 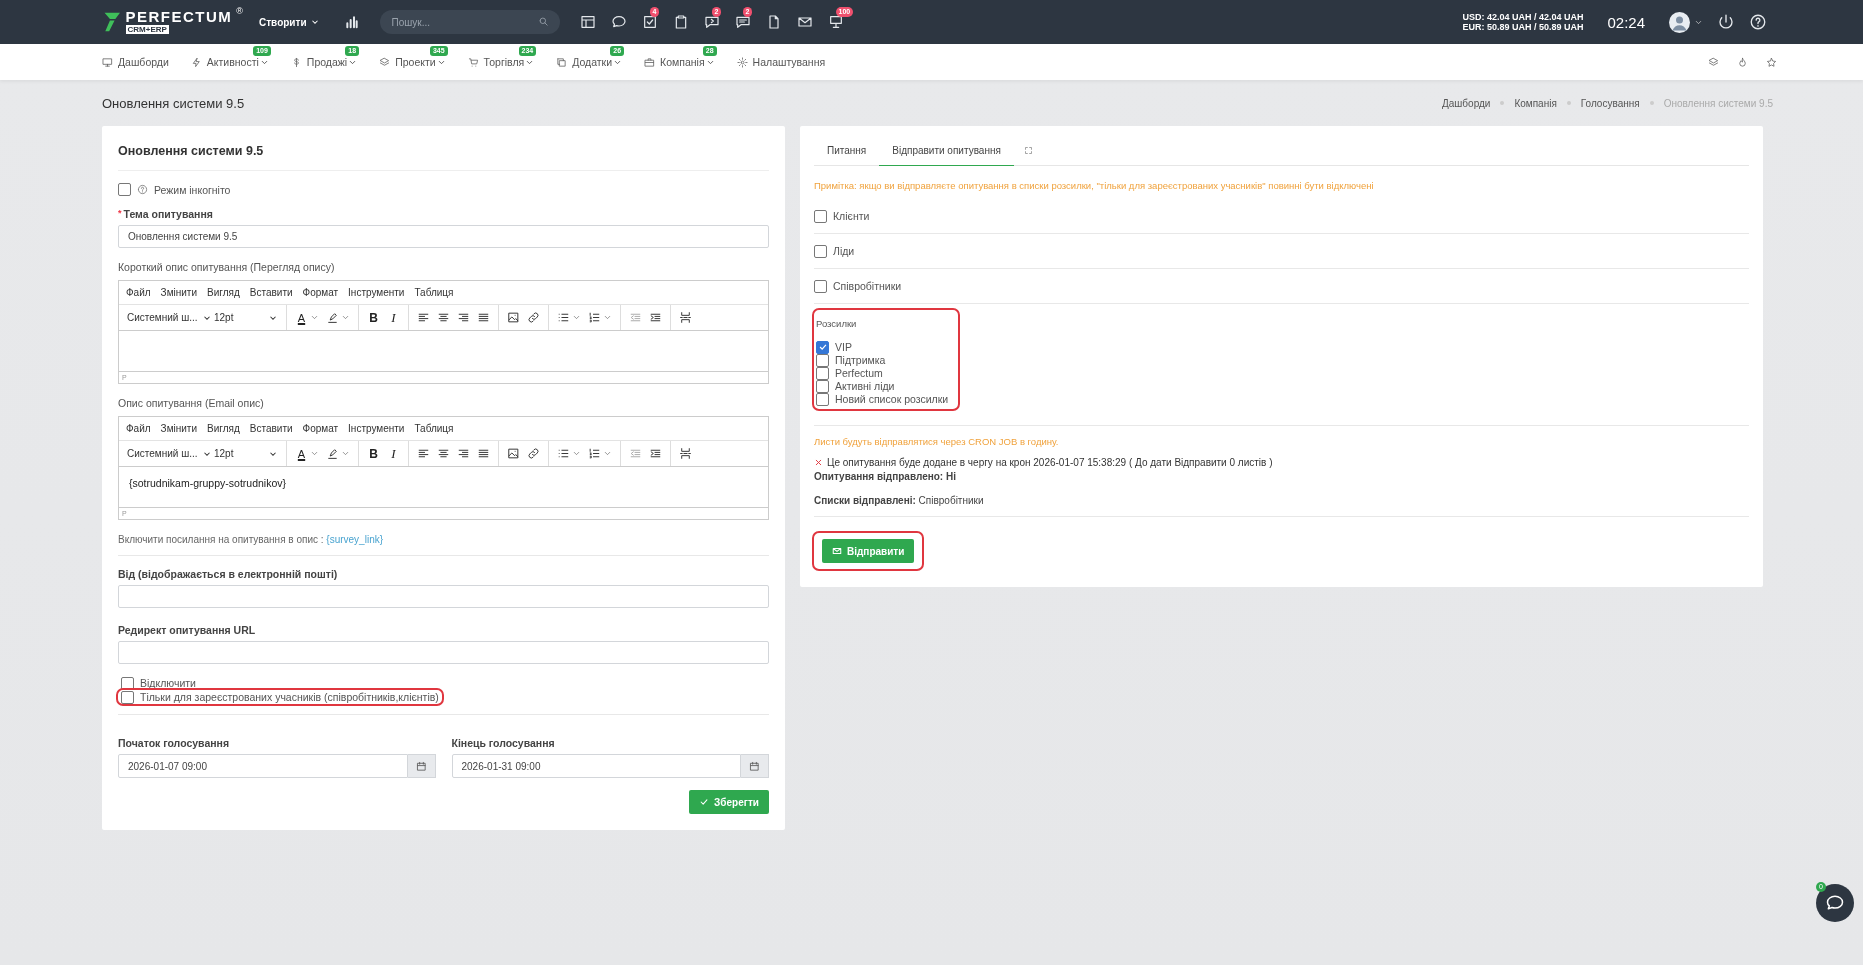 I want to click on field-label: Початок голосування, so click(x=174, y=743).